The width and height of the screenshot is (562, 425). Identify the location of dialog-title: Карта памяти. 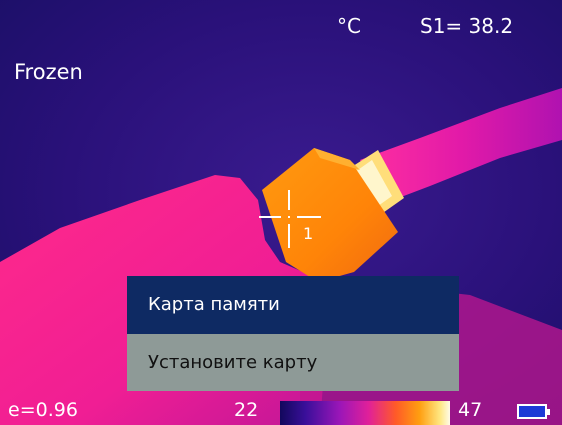
(293, 305).